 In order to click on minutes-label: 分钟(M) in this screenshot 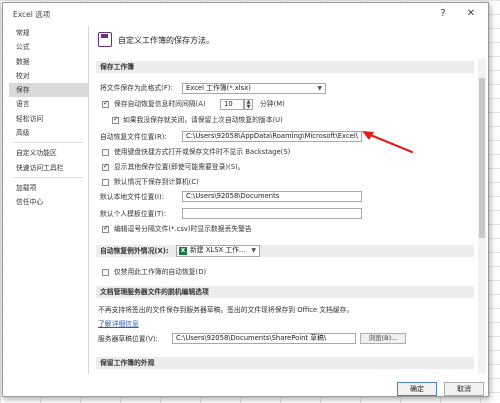, I will do `click(272, 104)`.